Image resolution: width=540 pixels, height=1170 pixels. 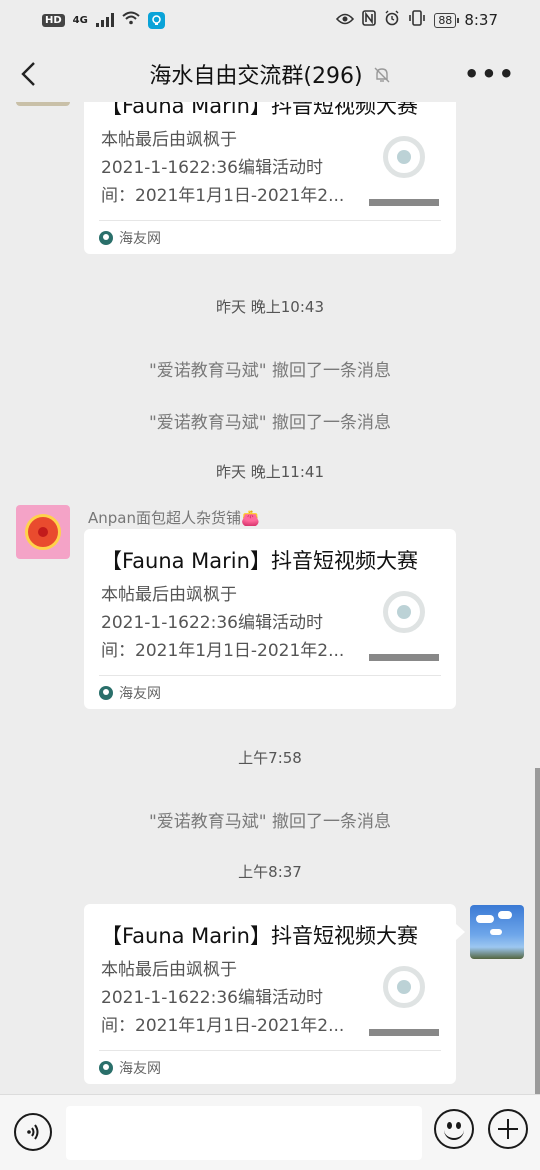 I want to click on timestamp: 上午7:58, so click(x=270, y=758).